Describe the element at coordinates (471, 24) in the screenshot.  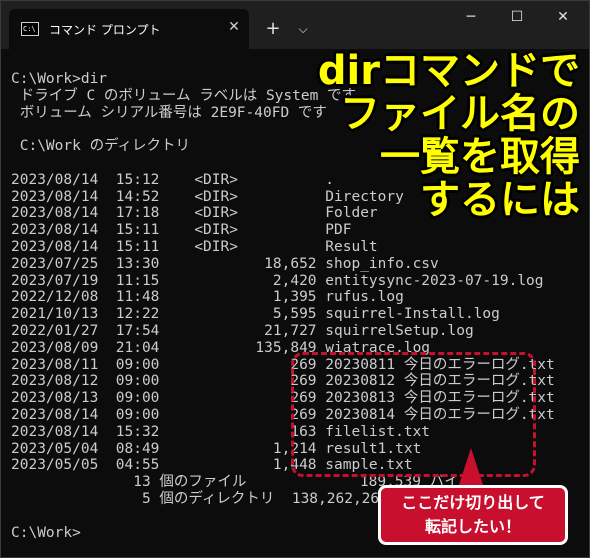
I see `minimize-button: ─` at that location.